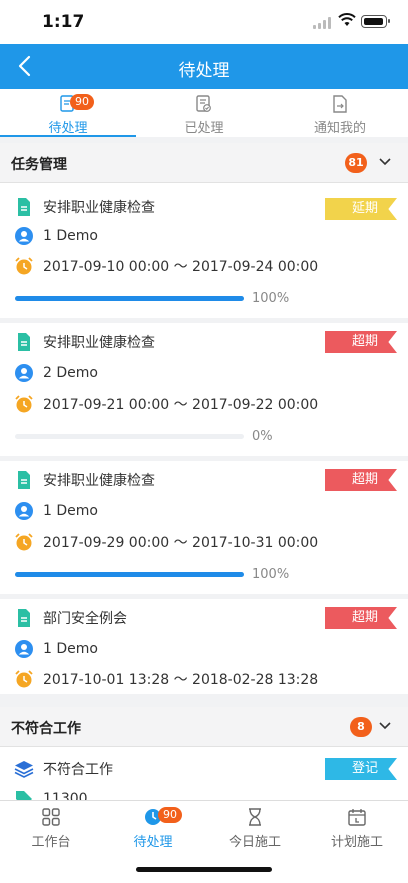 The image size is (408, 883). I want to click on page-title: 待处理, so click(204, 71).